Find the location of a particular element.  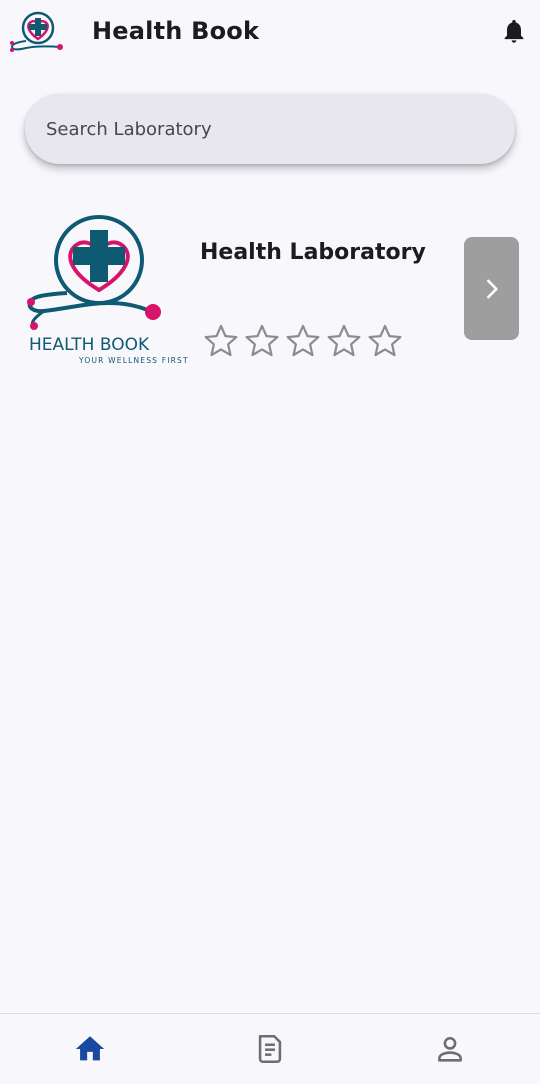

chevron-right-icon is located at coordinates (492, 288).